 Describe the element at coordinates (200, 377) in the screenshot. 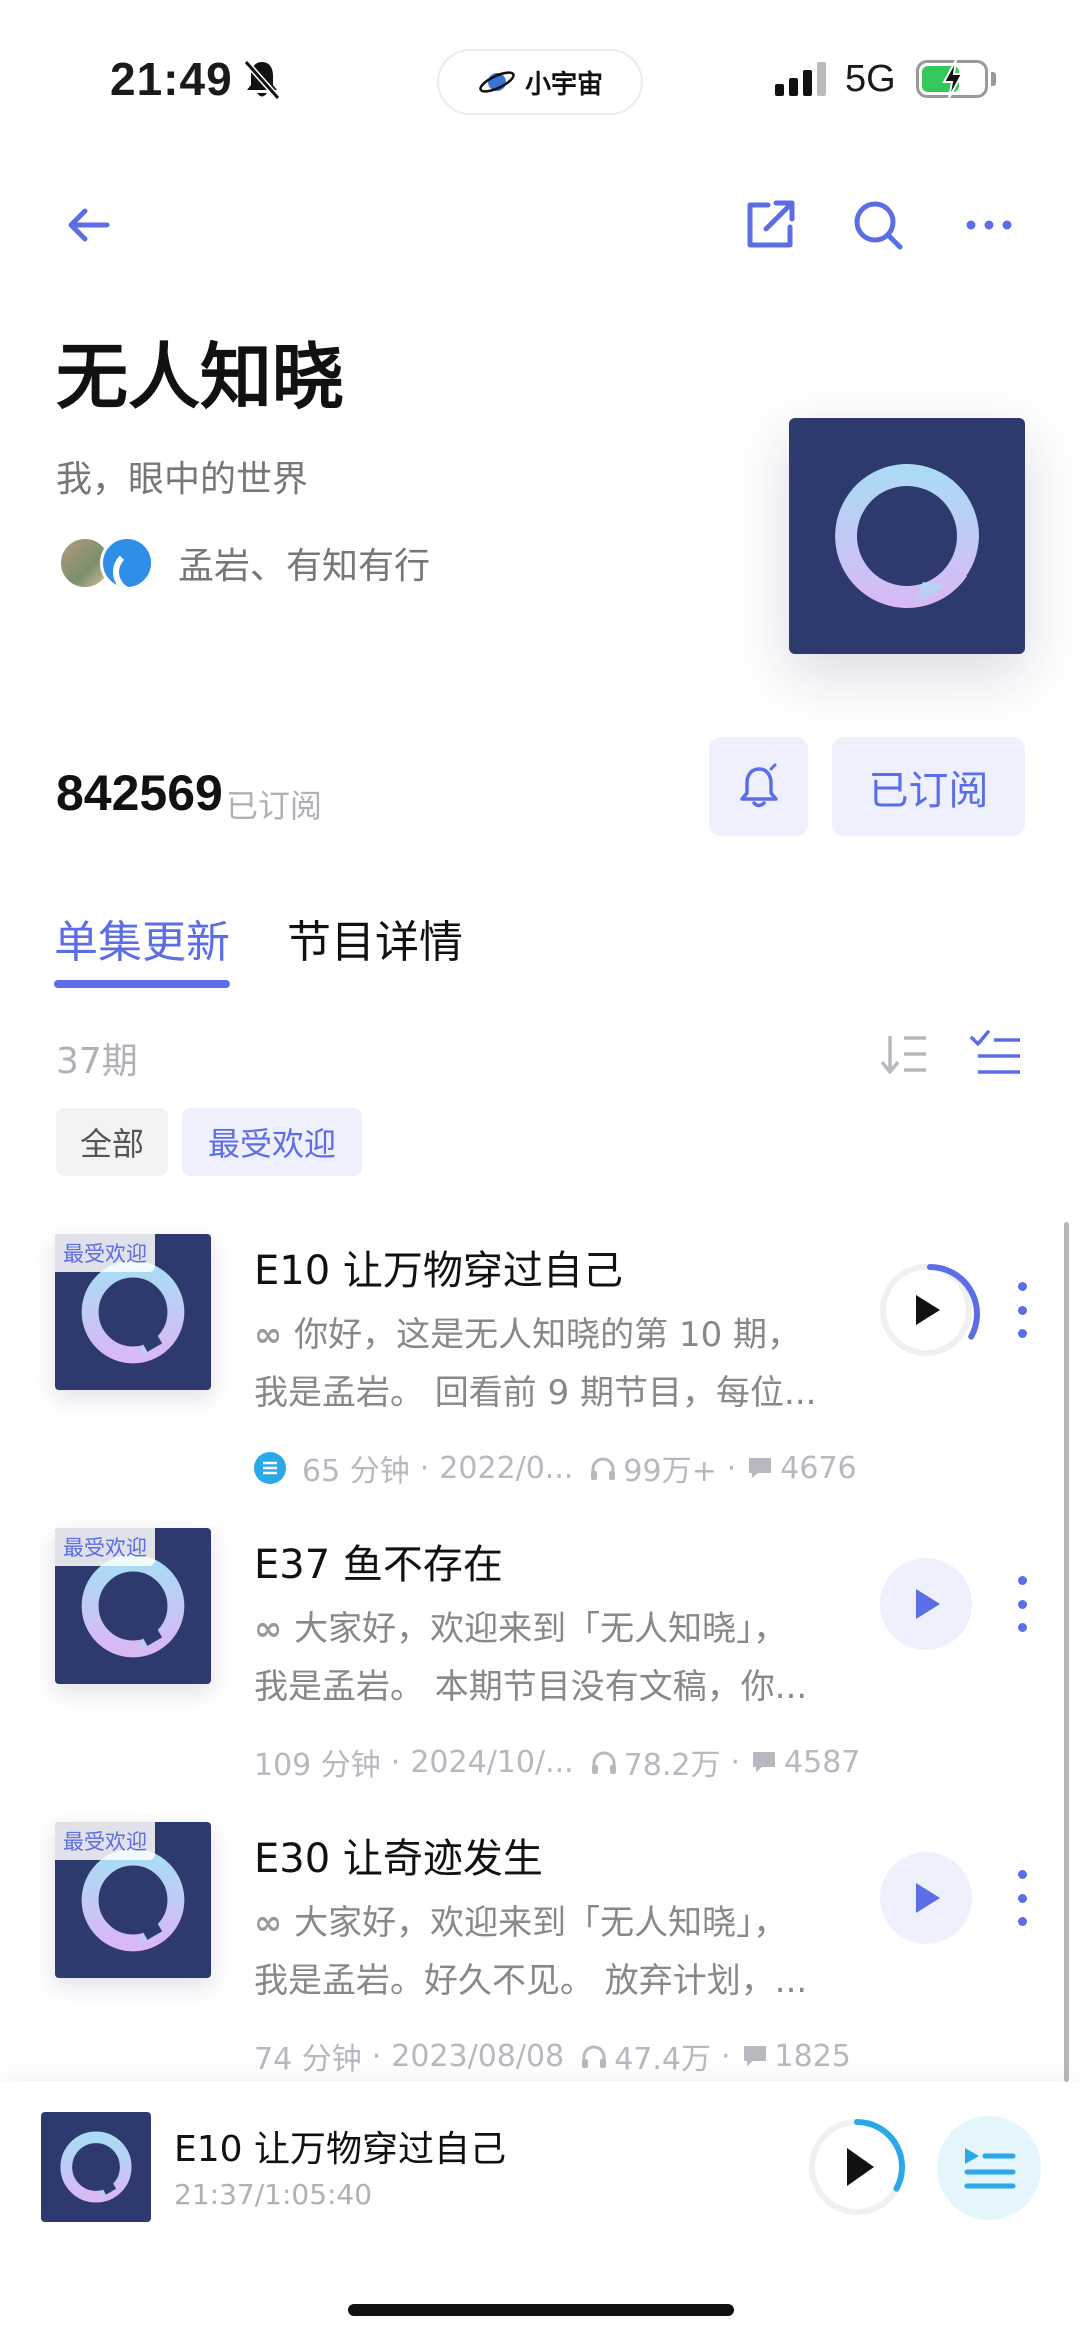

I see `podcast-title: 无人知晓` at that location.